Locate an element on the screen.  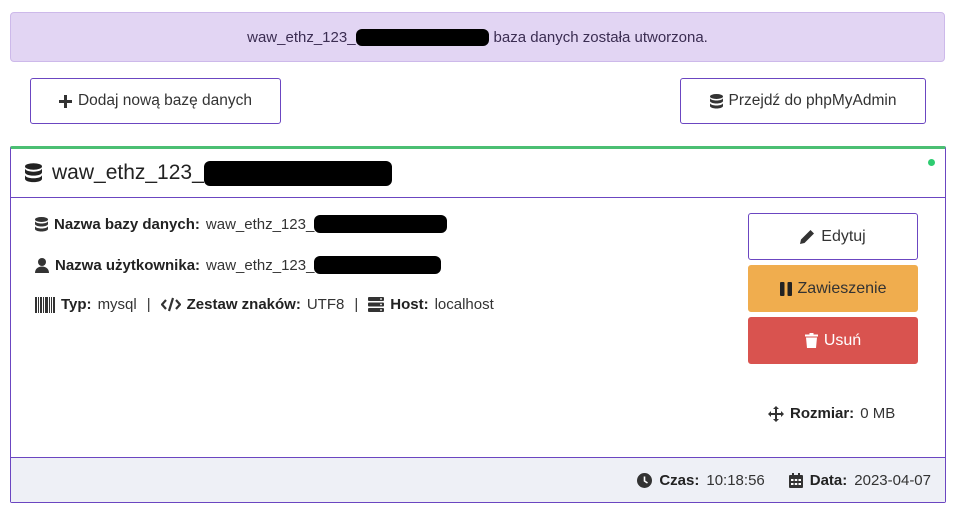
alert-message: baza danych została utworzona. is located at coordinates (600, 37).